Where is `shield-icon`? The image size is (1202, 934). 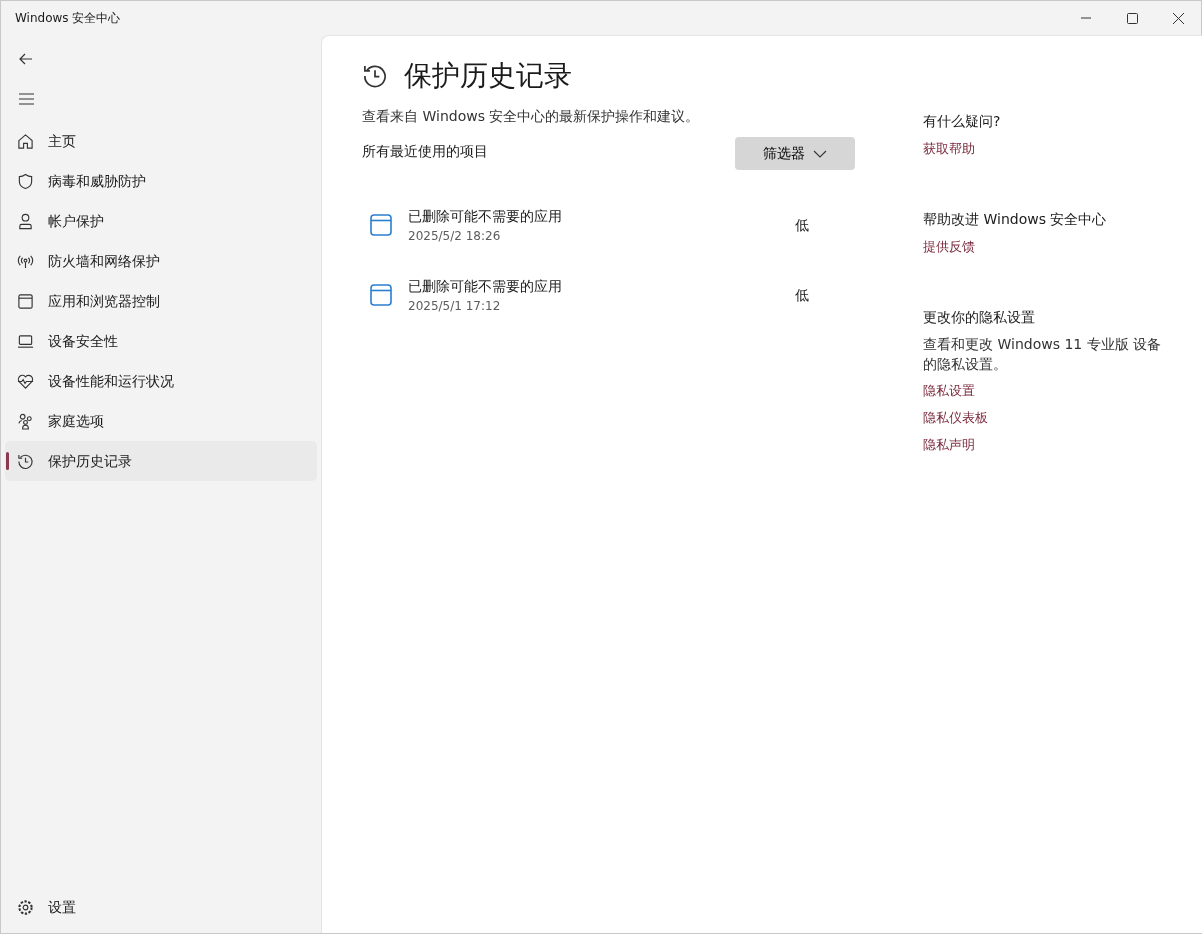
shield-icon is located at coordinates (25, 181).